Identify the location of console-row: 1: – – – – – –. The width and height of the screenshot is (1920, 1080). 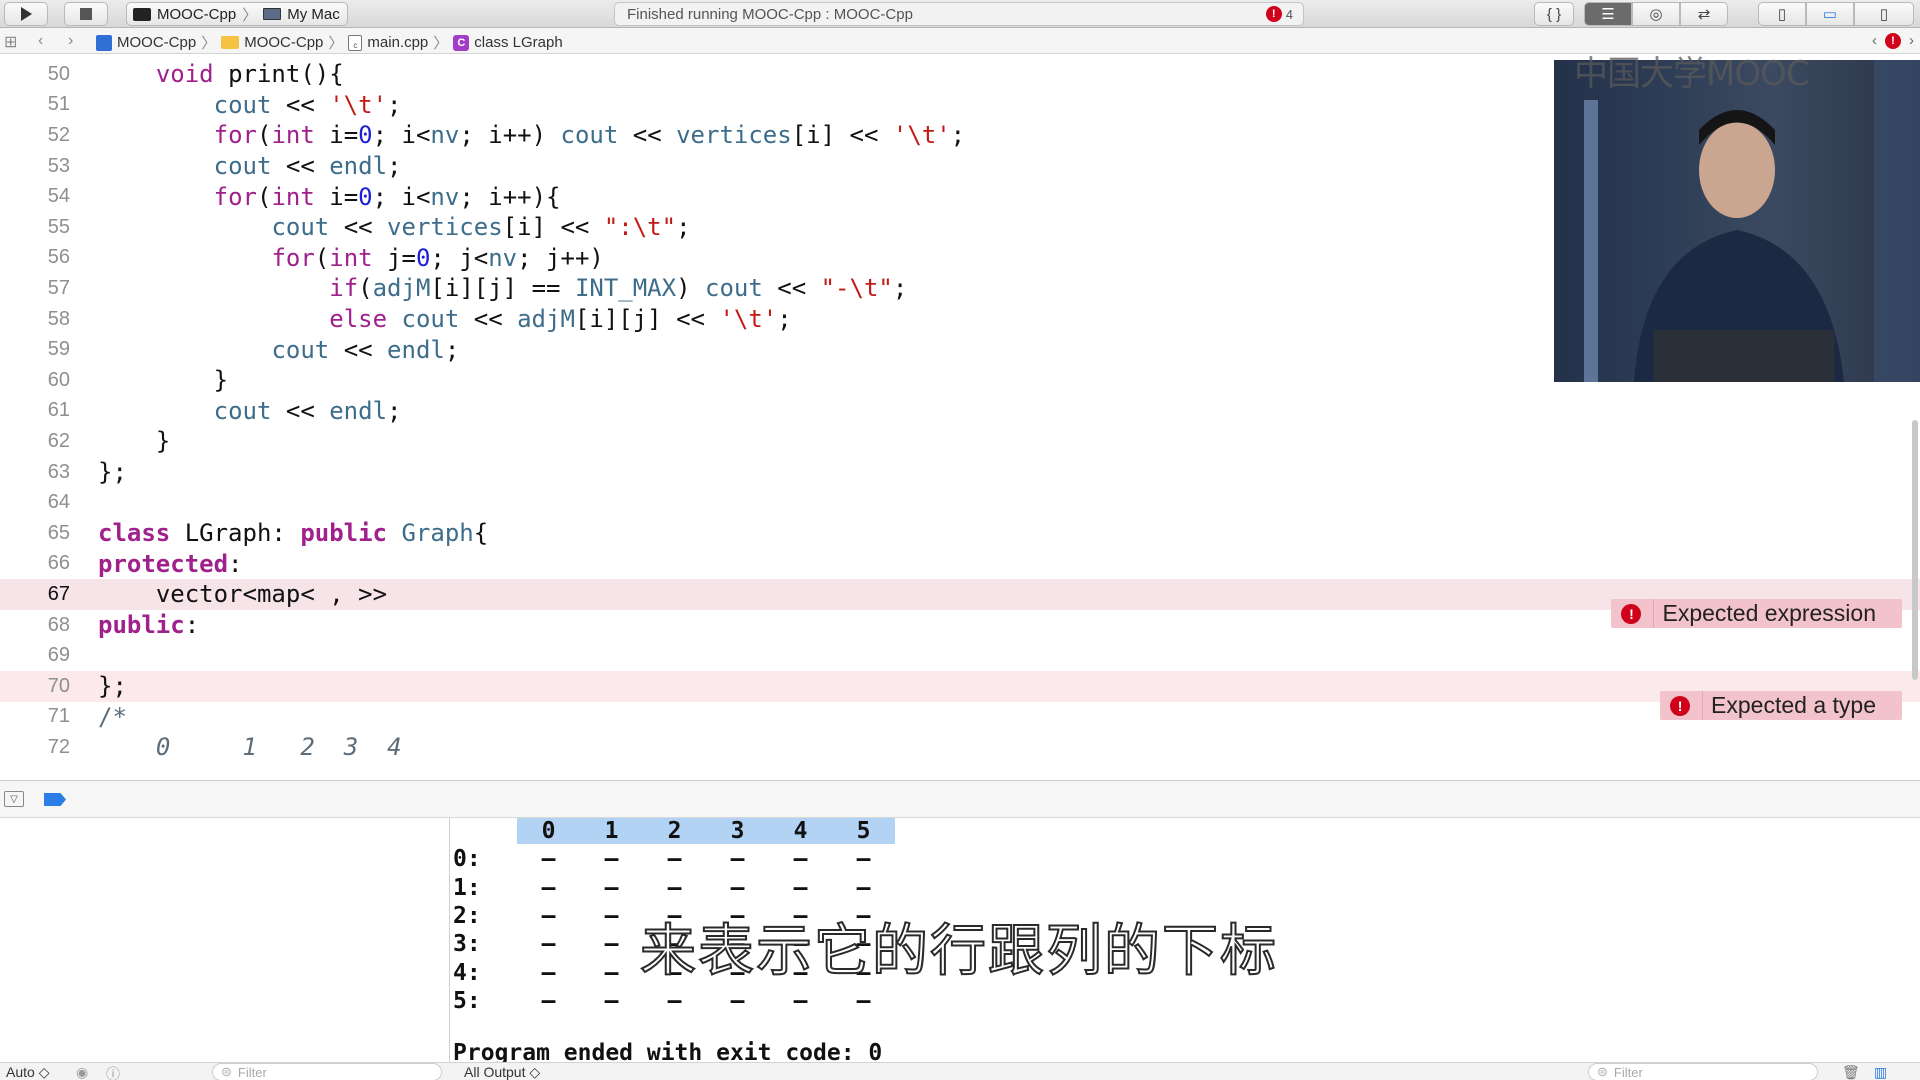
(674, 889).